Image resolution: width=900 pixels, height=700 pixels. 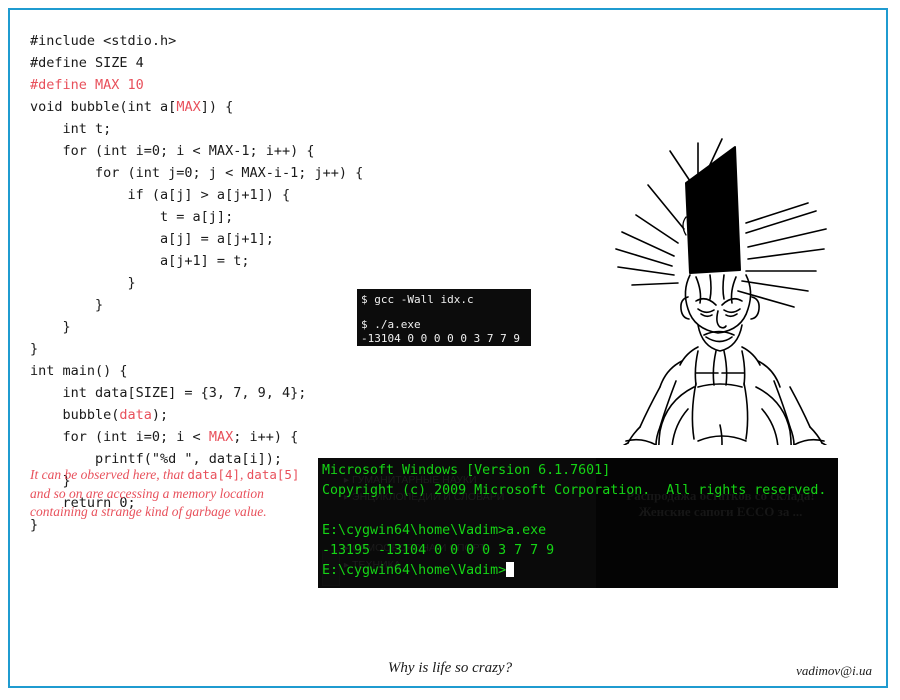 What do you see at coordinates (160, 415) in the screenshot?
I see `code-text: );` at bounding box center [160, 415].